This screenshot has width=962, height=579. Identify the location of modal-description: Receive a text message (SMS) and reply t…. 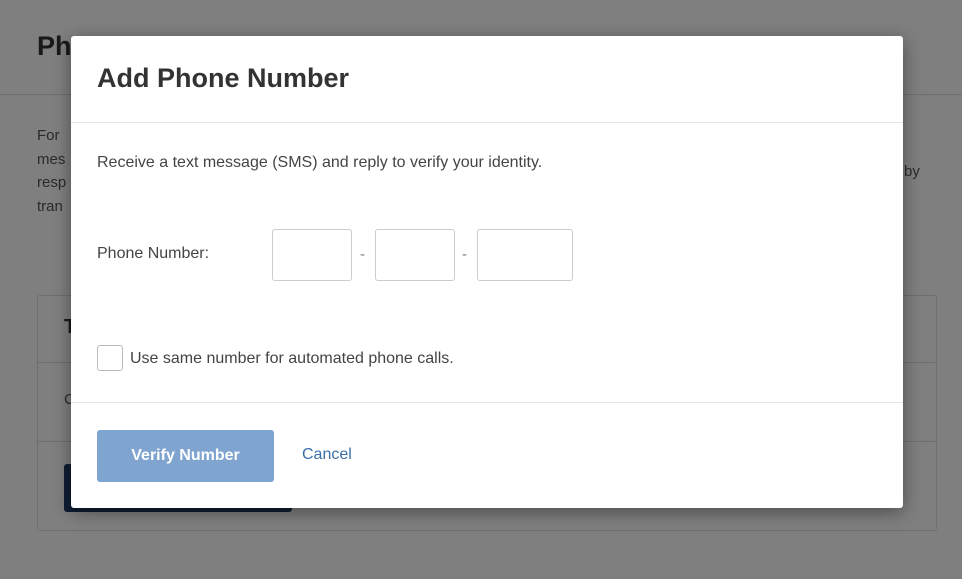
(320, 162).